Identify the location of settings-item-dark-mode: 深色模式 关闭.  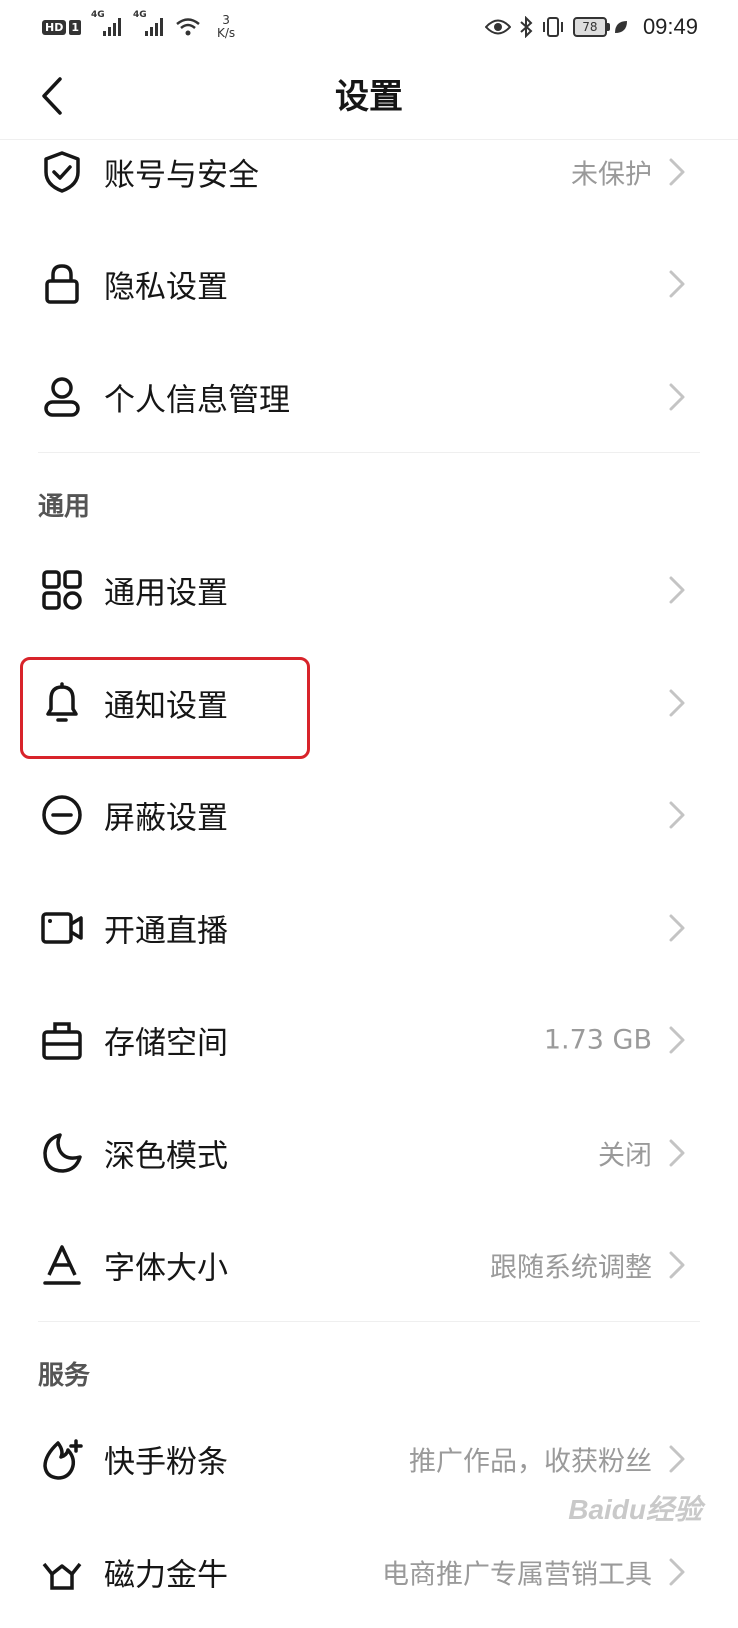
(369, 1153).